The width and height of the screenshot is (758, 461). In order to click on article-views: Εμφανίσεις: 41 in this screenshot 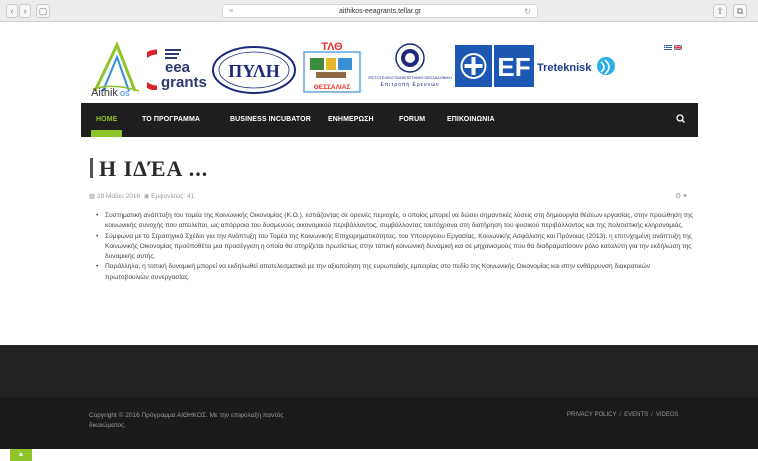, I will do `click(173, 196)`.